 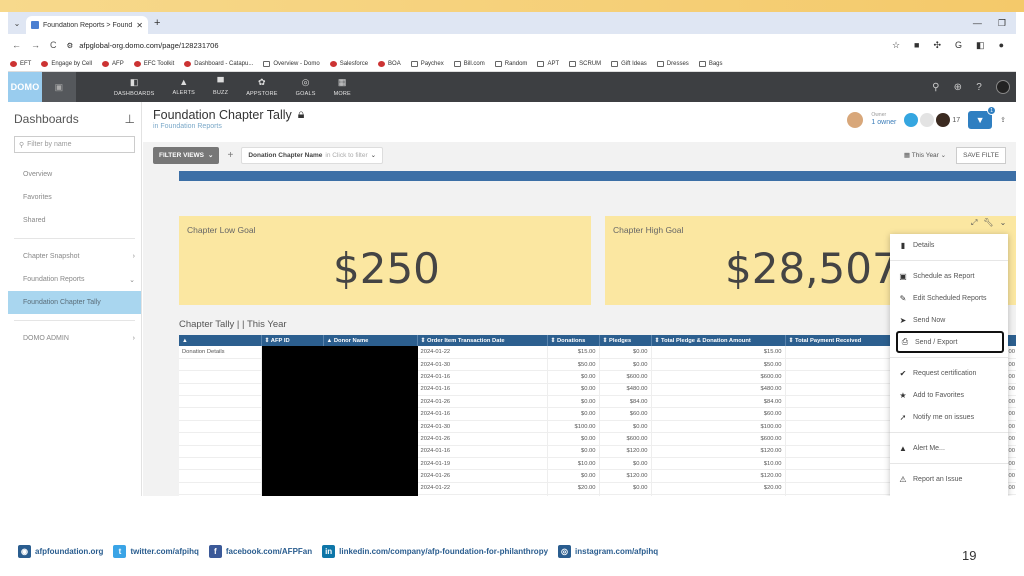 I want to click on bookmark-item: BOA, so click(x=389, y=63).